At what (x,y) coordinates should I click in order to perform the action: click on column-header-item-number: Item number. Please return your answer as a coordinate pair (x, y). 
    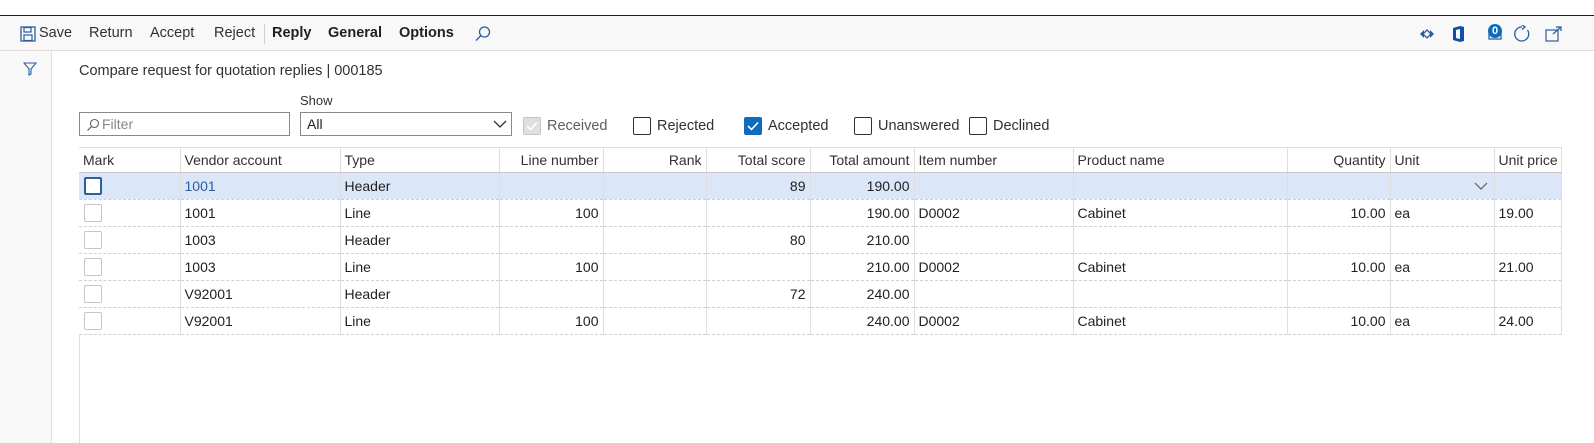
    Looking at the image, I should click on (994, 160).